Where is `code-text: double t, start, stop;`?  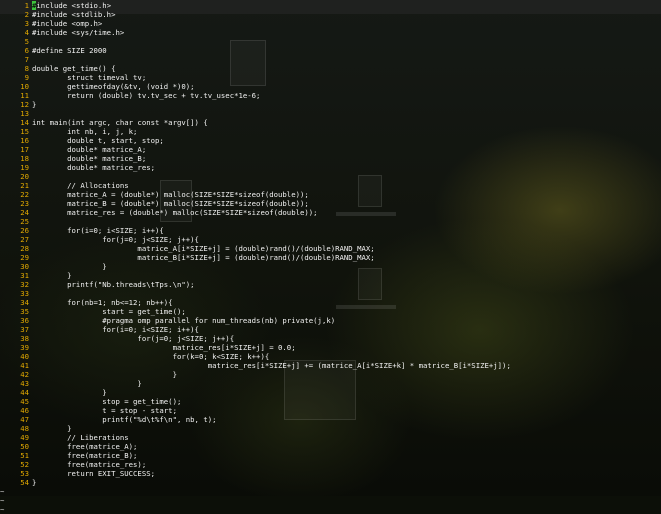
code-text: double t, start, stop; is located at coordinates (98, 140).